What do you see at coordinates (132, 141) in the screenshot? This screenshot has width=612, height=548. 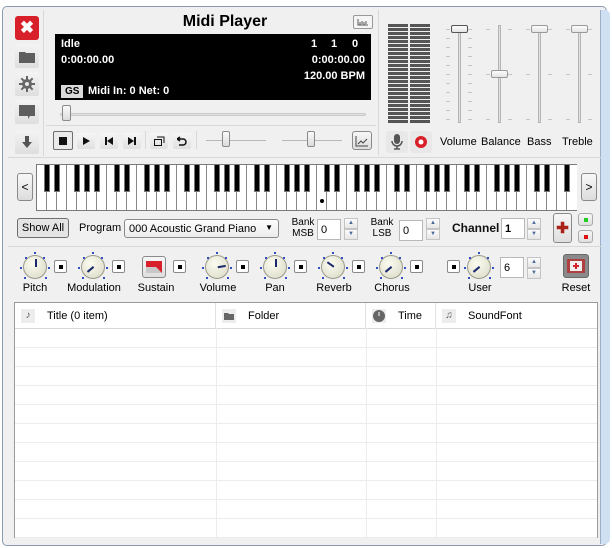 I see `next-button` at bounding box center [132, 141].